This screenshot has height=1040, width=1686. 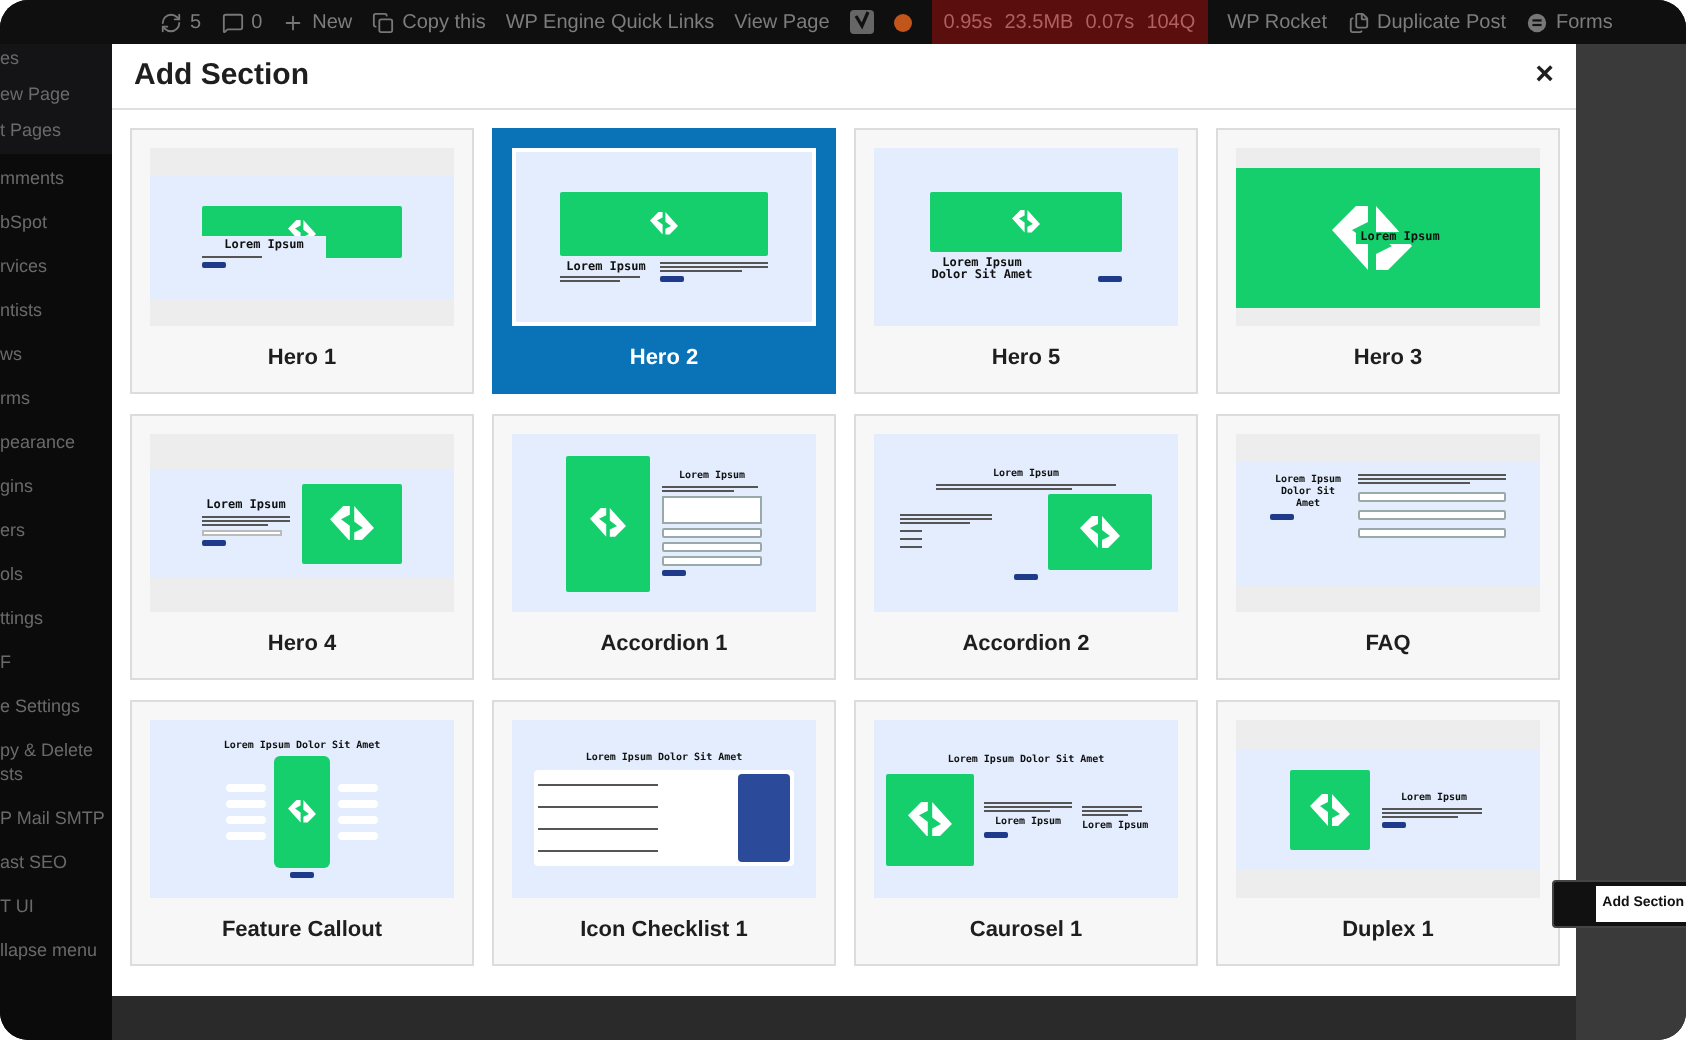 I want to click on plus-icon, so click(x=293, y=22).